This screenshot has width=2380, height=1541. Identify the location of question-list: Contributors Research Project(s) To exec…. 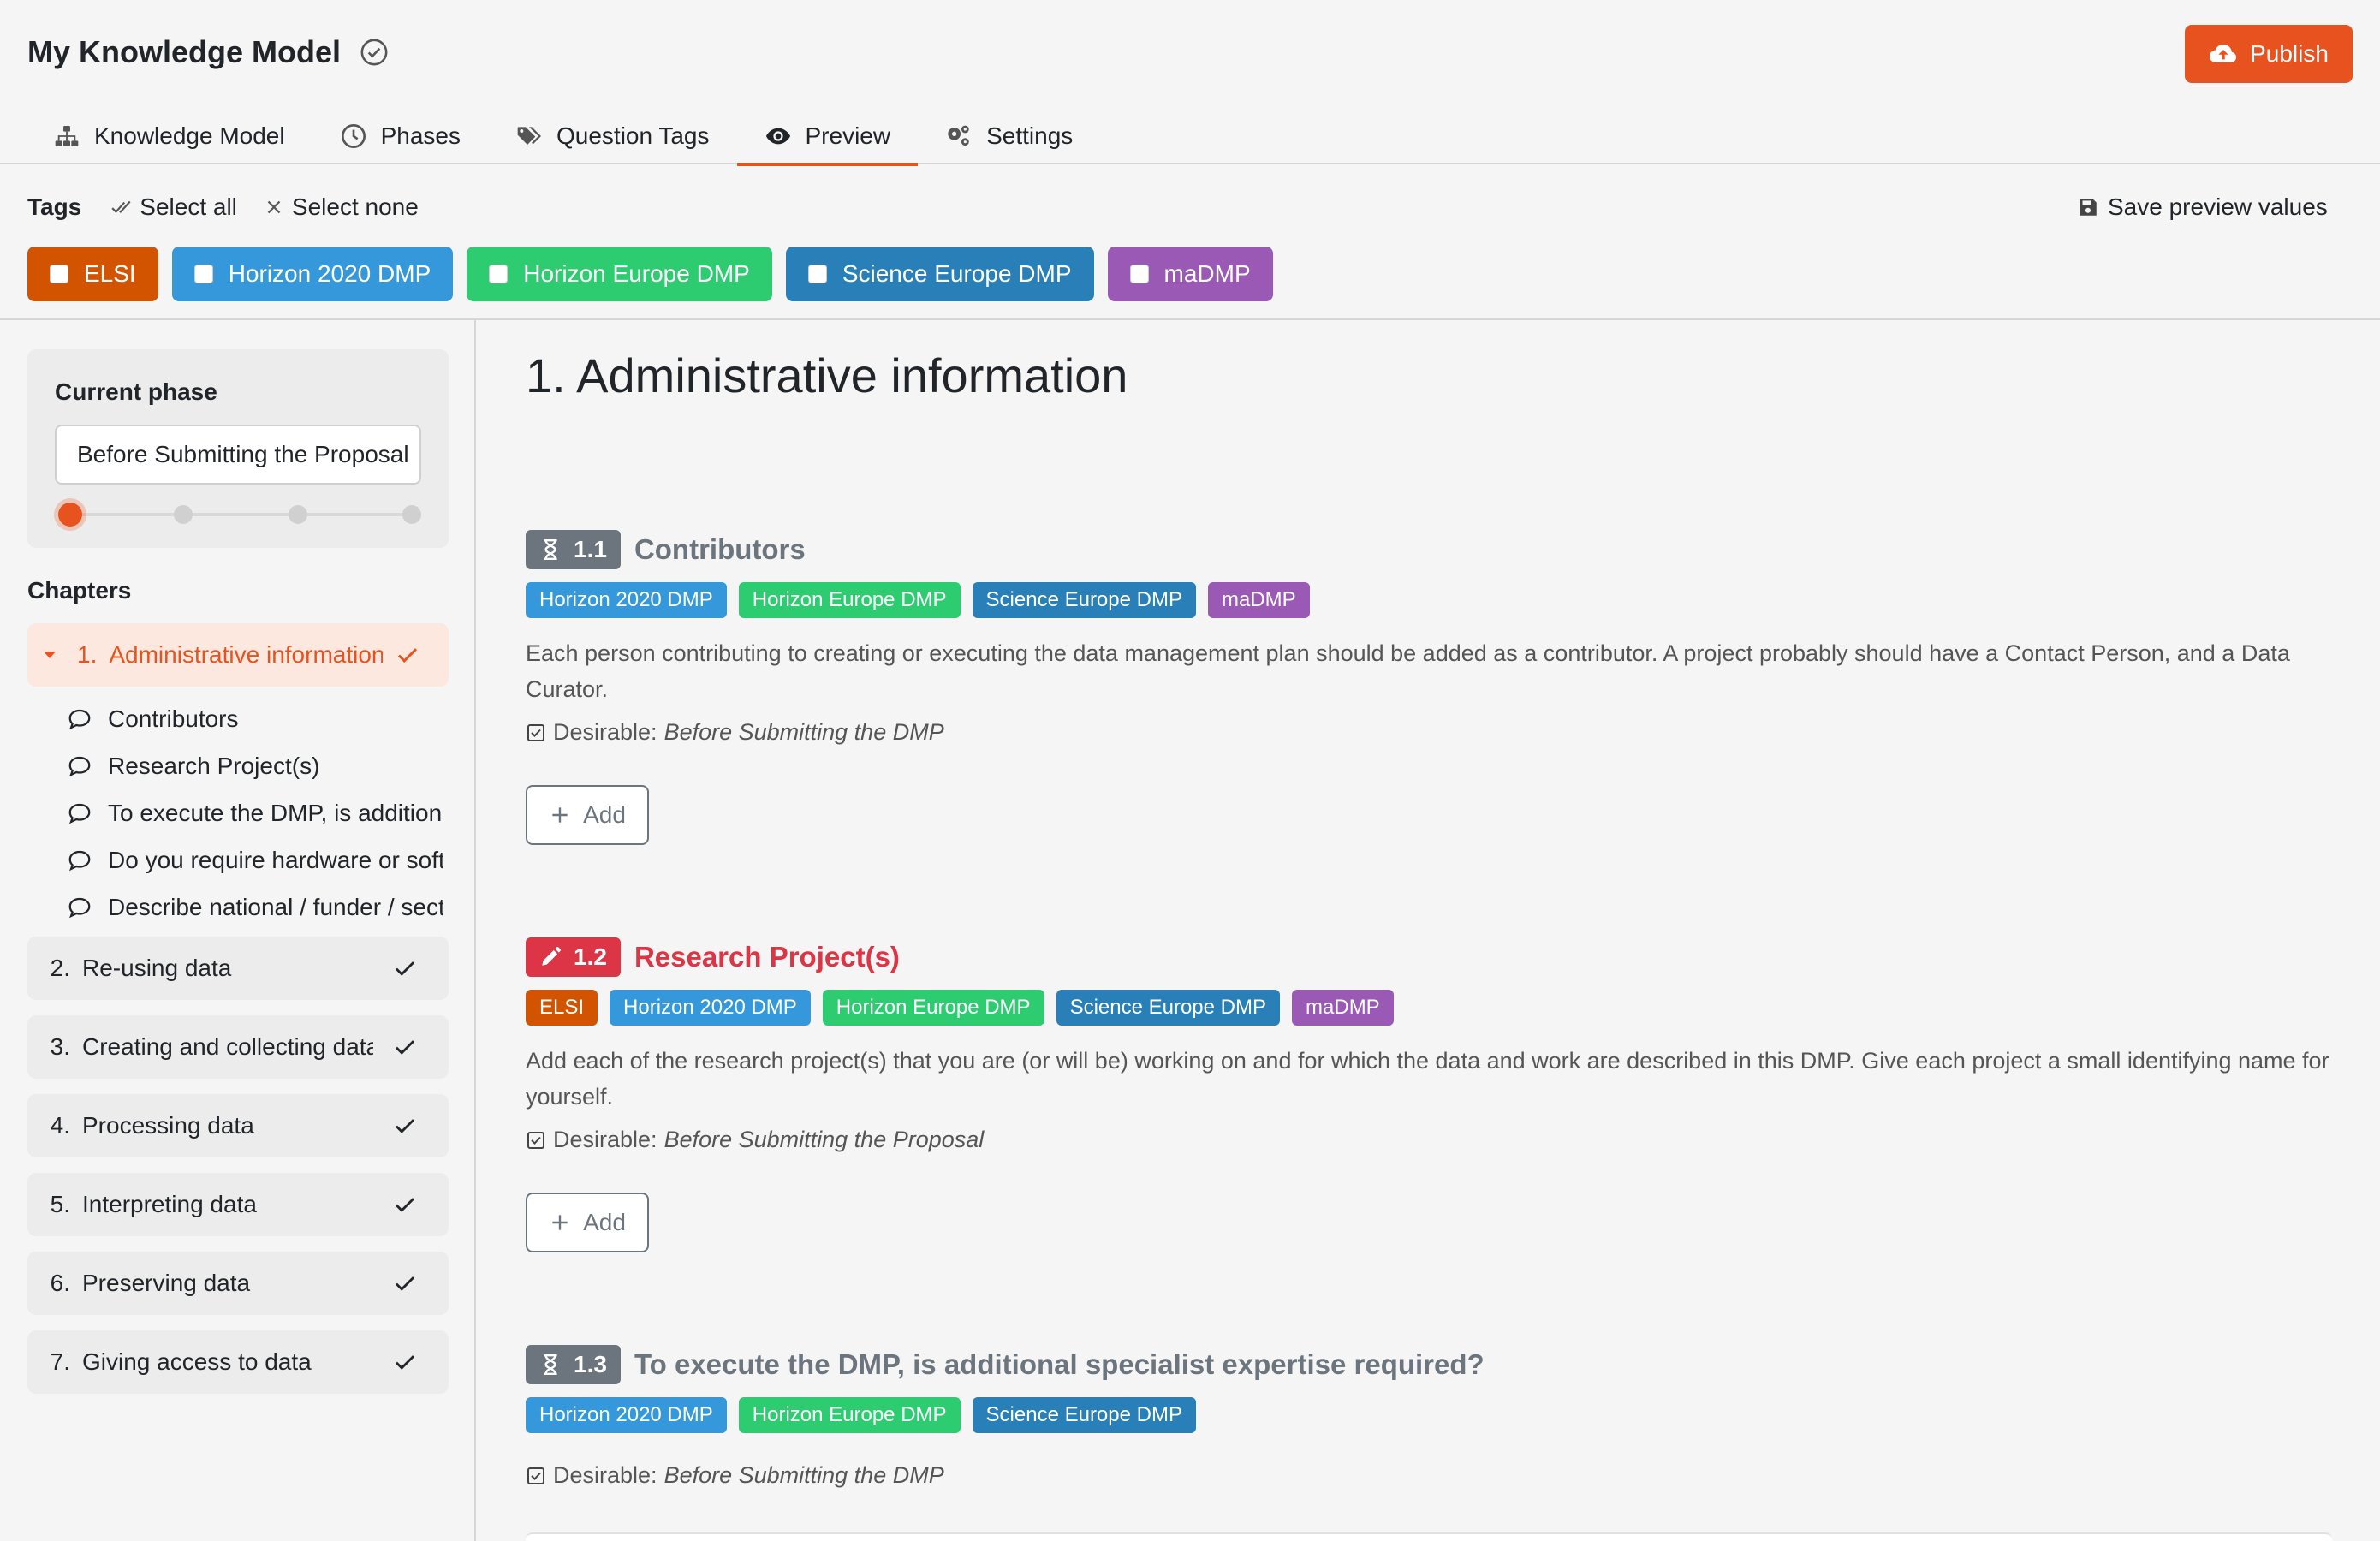
(255, 813).